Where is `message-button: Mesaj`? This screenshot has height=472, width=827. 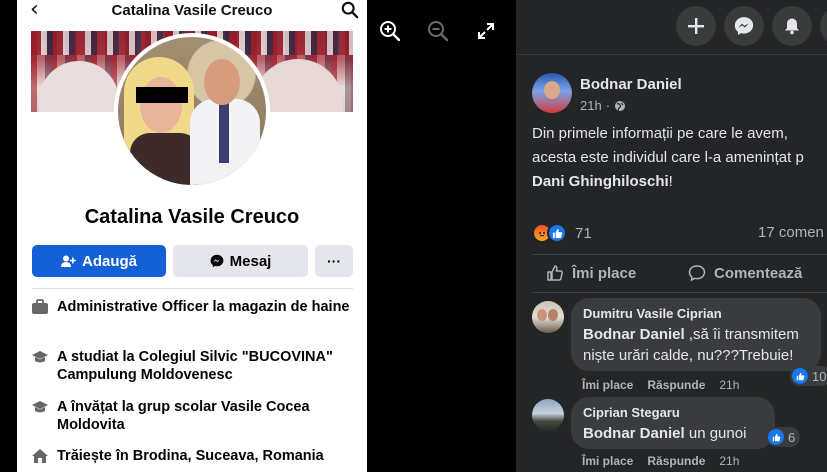
message-button: Mesaj is located at coordinates (240, 261).